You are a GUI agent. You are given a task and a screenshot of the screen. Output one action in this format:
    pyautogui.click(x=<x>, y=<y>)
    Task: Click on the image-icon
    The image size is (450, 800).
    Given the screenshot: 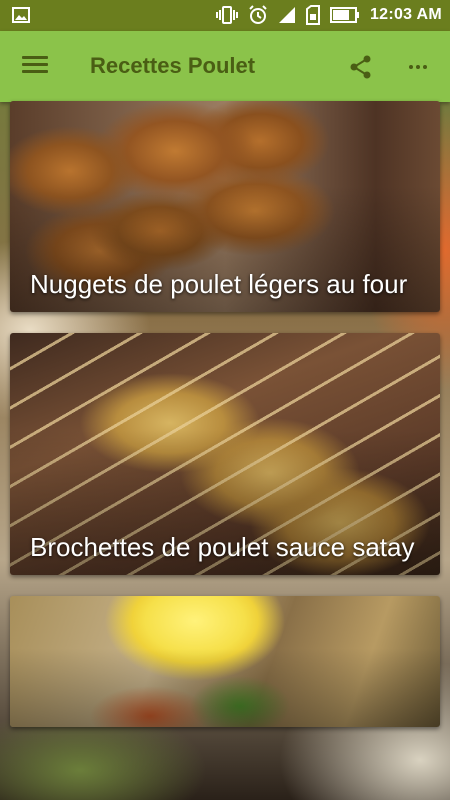 What is the action you would take?
    pyautogui.click(x=21, y=15)
    